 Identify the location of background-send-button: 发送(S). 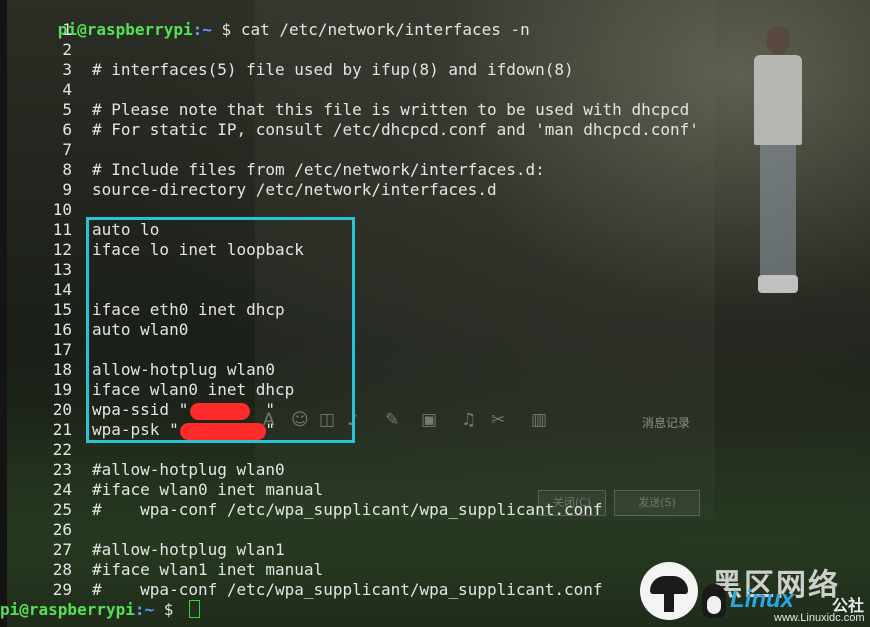
(657, 503).